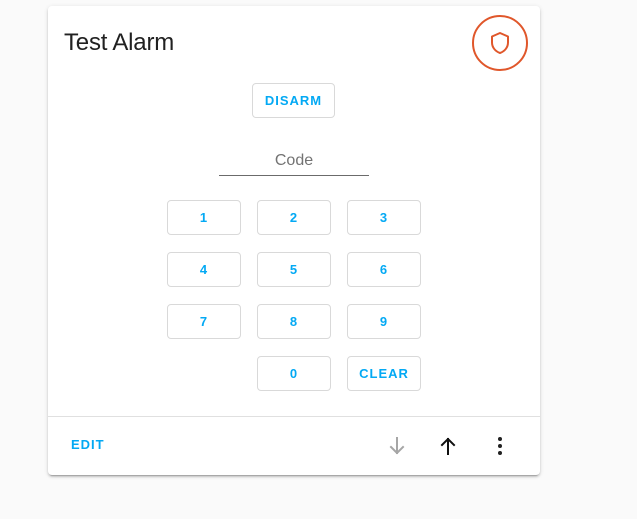 The width and height of the screenshot is (637, 519). I want to click on code-field, so click(294, 162).